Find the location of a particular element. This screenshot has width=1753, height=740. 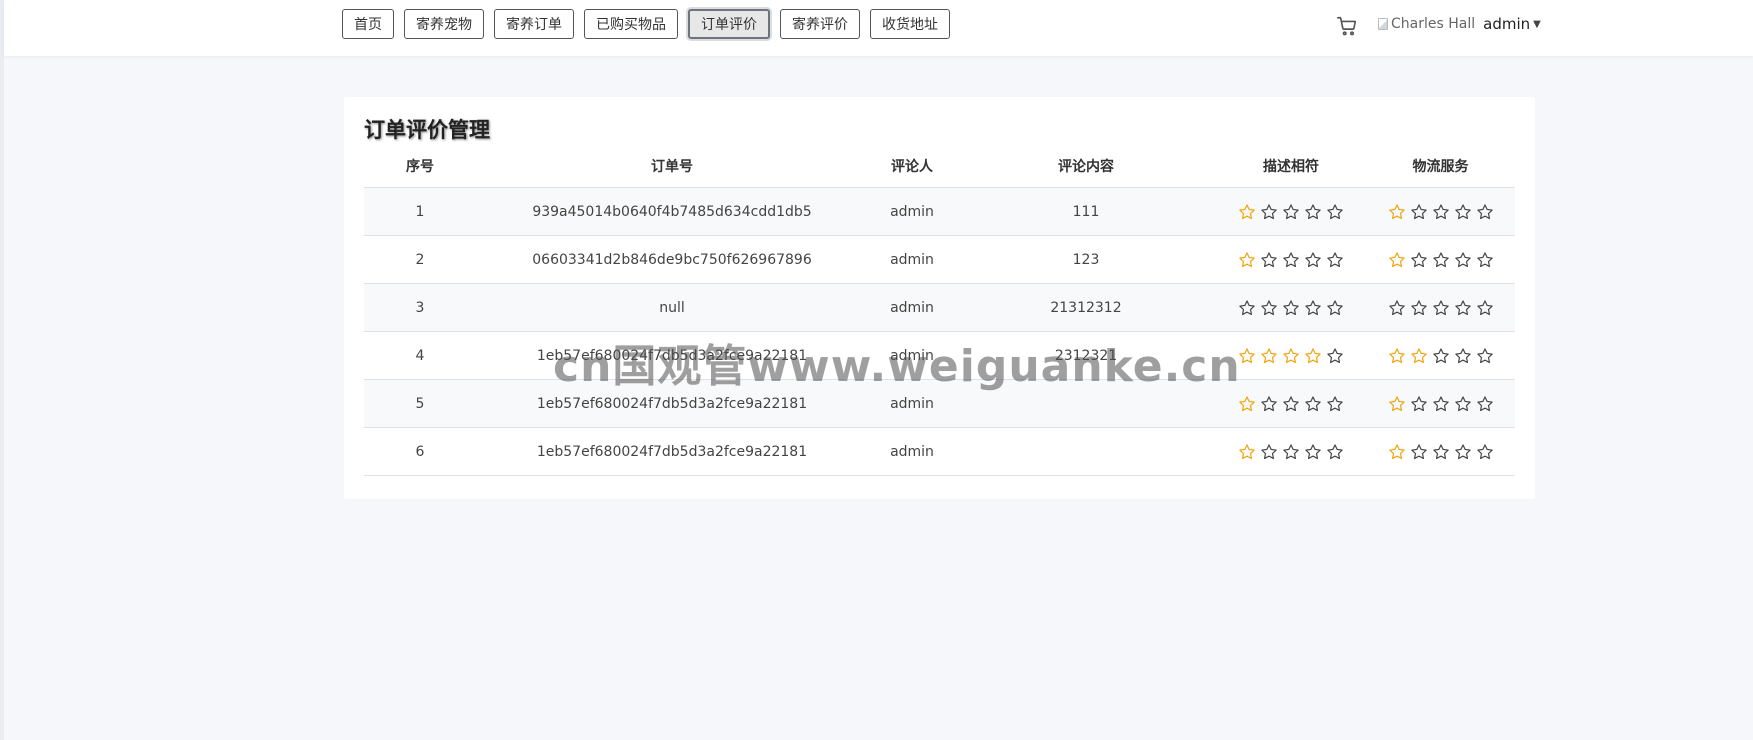

cell-index: 4 is located at coordinates (420, 355).